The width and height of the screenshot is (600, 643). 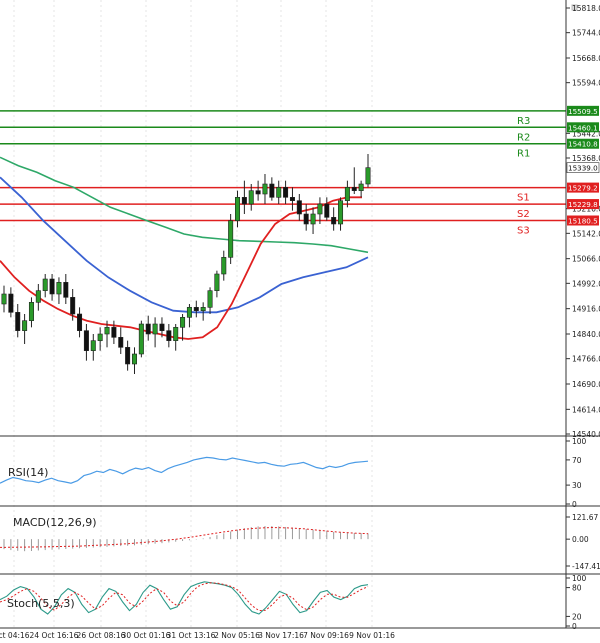 What do you see at coordinates (281, 635) in the screenshot?
I see `time-tick-label: 3 Nov 17:16` at bounding box center [281, 635].